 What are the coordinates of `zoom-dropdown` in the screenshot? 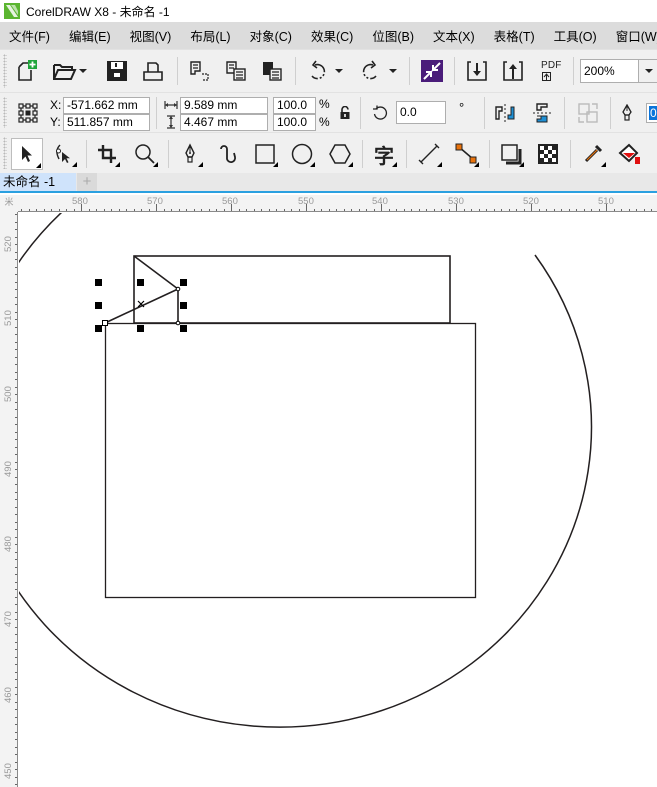 It's located at (647, 71).